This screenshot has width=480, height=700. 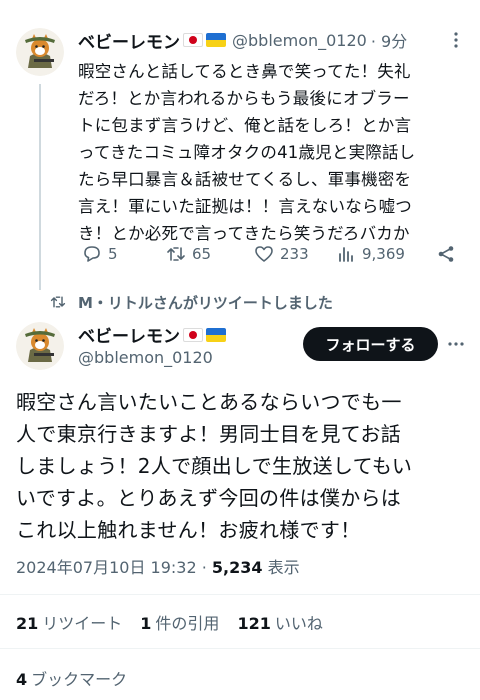 What do you see at coordinates (245, 125) in the screenshot?
I see `tweet-text-line: トに包まず言うけど、俺と話をしろ！とか言` at bounding box center [245, 125].